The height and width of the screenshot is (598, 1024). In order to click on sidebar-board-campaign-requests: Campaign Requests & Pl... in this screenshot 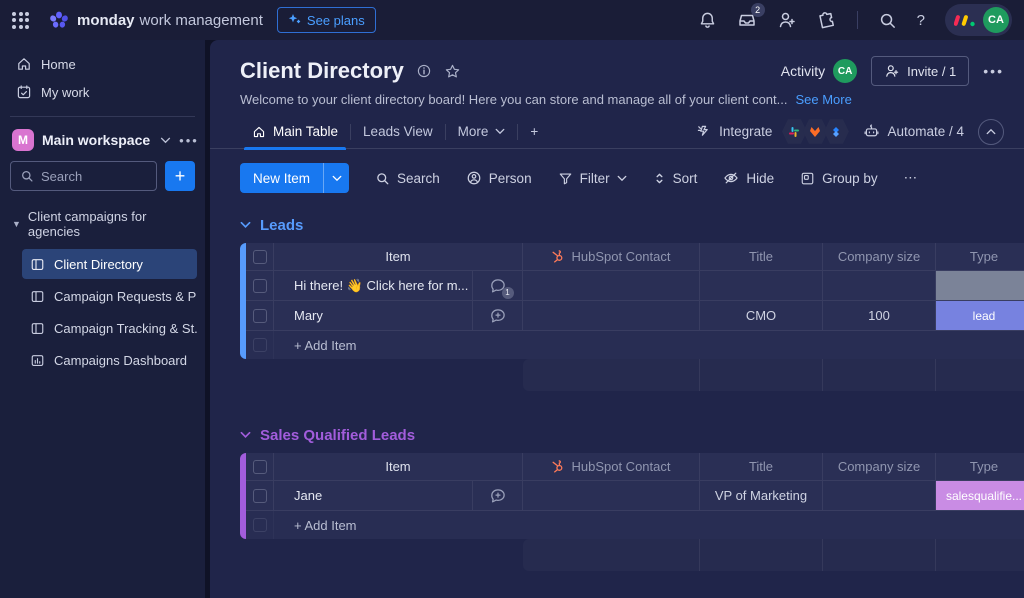, I will do `click(109, 296)`.